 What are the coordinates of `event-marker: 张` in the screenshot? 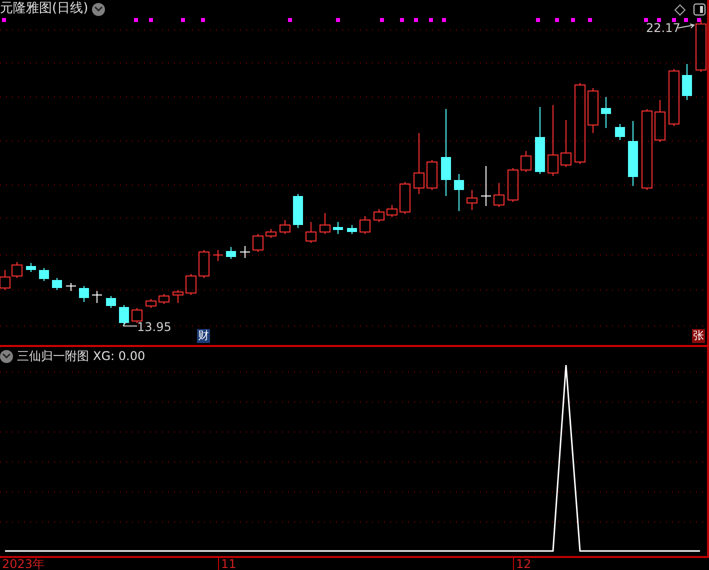 It's located at (698, 336).